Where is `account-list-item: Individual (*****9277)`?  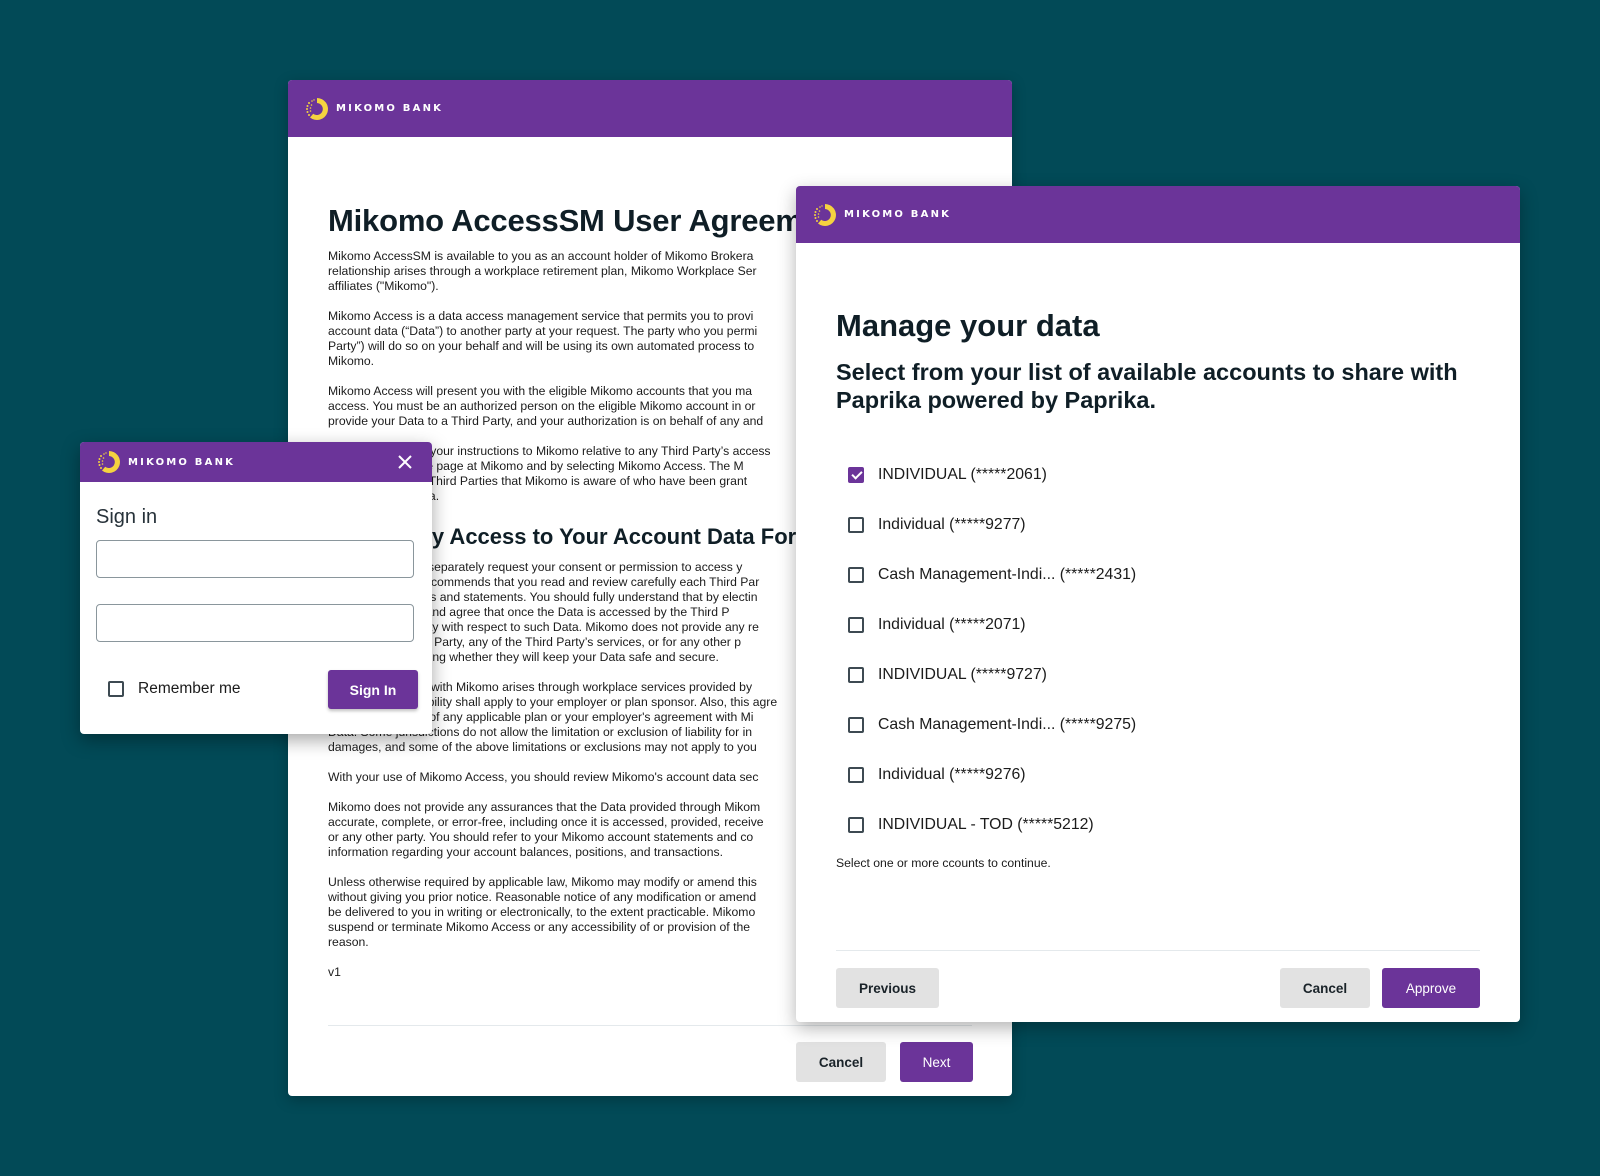
account-list-item: Individual (*****9277) is located at coordinates (992, 525).